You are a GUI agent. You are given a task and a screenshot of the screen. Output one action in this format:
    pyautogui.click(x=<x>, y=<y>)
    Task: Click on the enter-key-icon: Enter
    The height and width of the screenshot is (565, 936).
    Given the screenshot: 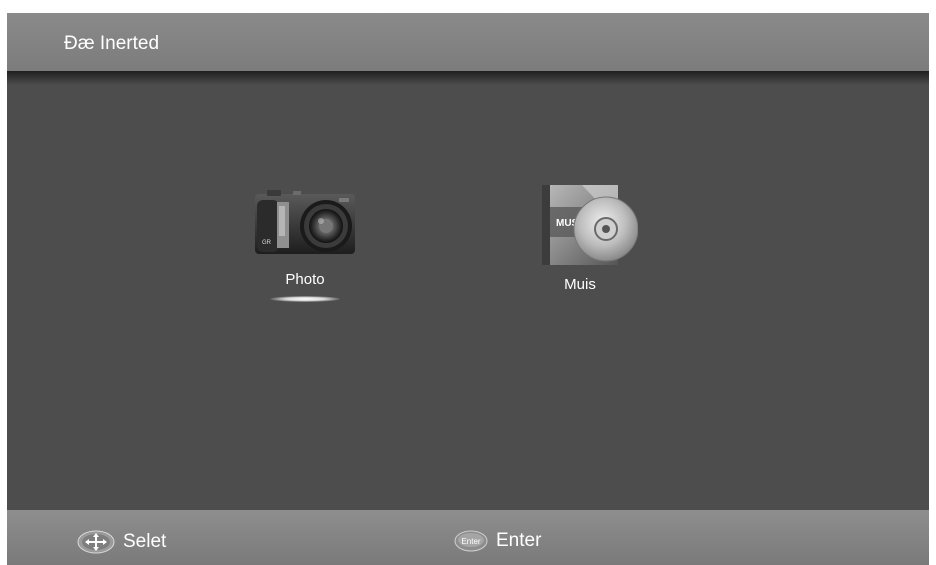 What is the action you would take?
    pyautogui.click(x=471, y=541)
    